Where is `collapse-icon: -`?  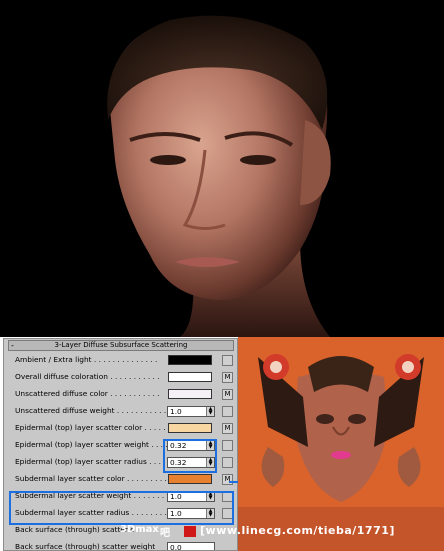 collapse-icon: - is located at coordinates (12, 345).